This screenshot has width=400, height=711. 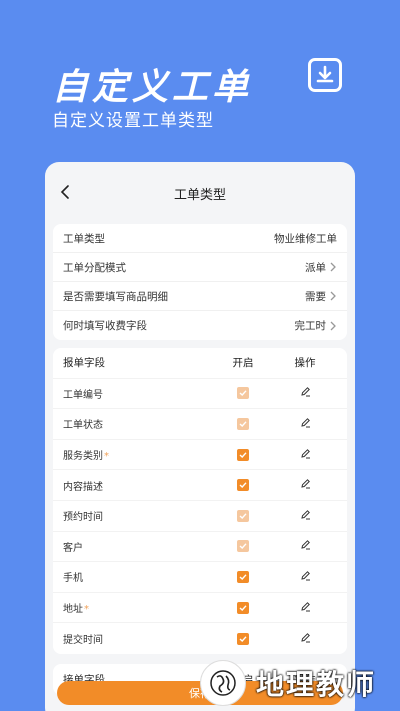 What do you see at coordinates (200, 238) in the screenshot?
I see `settings-row: 工单类型 物业维修工单` at bounding box center [200, 238].